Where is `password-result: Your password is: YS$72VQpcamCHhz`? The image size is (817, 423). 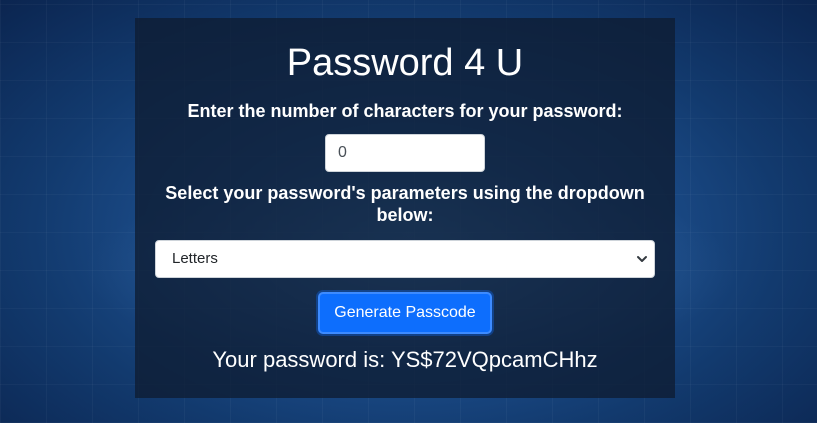
password-result: Your password is: YS$72VQpcamCHhz is located at coordinates (405, 360).